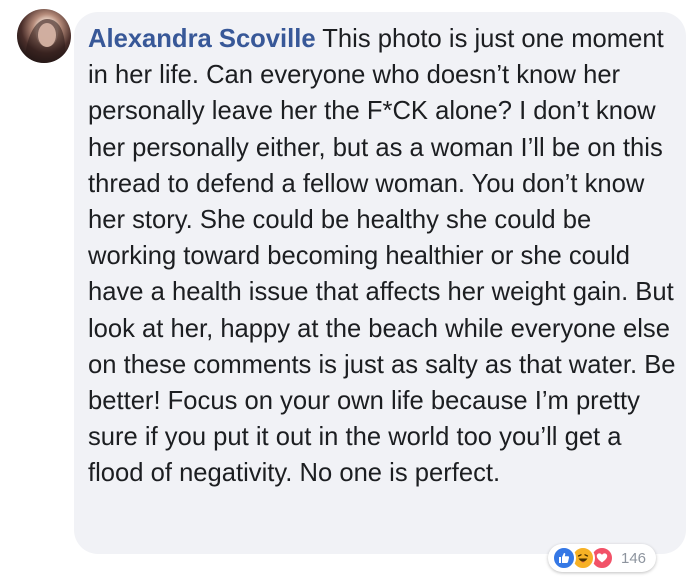 This screenshot has width=700, height=584. I want to click on reactions-summary: 146, so click(602, 558).